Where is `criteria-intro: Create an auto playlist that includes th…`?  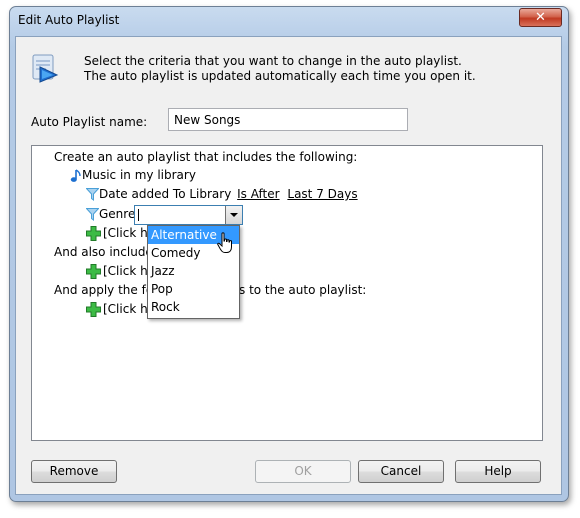 criteria-intro: Create an auto playlist that includes th… is located at coordinates (206, 157).